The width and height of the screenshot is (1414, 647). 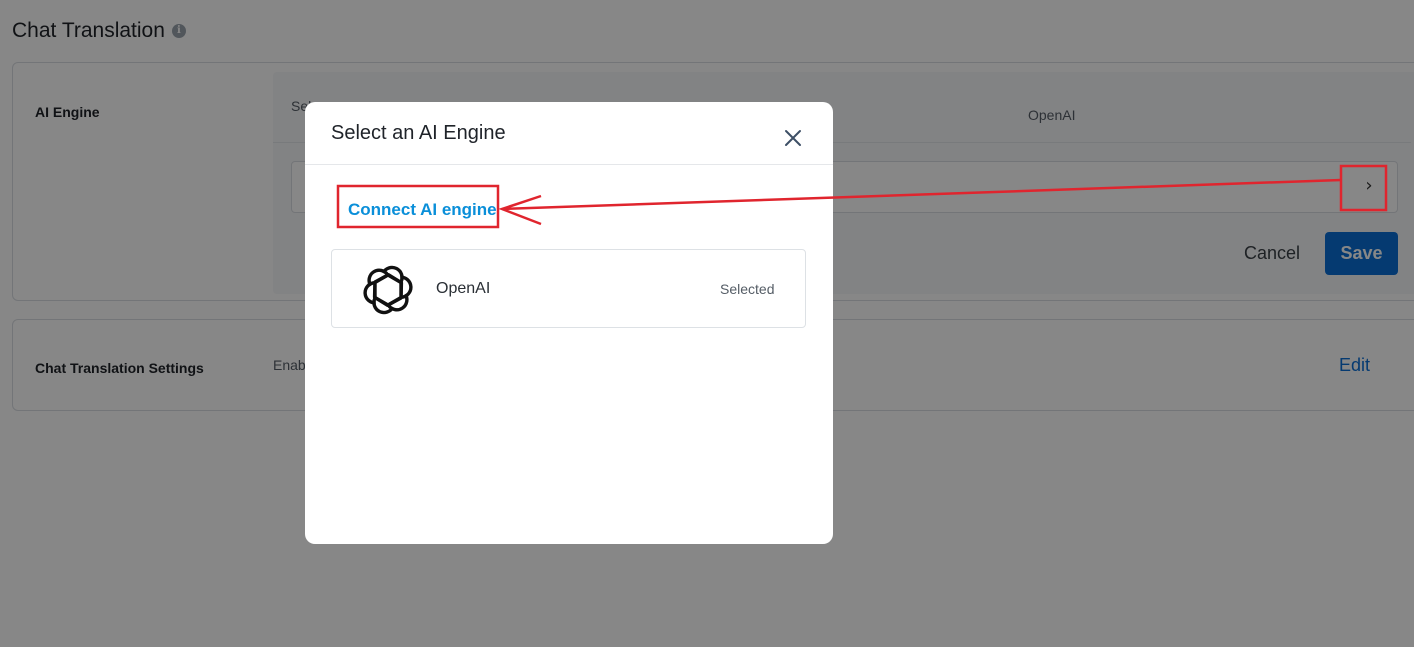 What do you see at coordinates (793, 138) in the screenshot?
I see `close-icon` at bounding box center [793, 138].